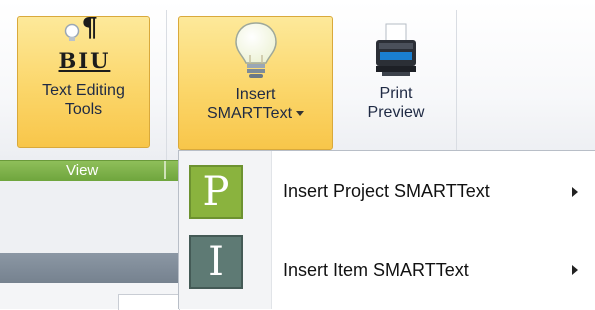 This screenshot has height=310, width=595. What do you see at coordinates (83, 90) in the screenshot?
I see `text-editing-label-1: Text Editing` at bounding box center [83, 90].